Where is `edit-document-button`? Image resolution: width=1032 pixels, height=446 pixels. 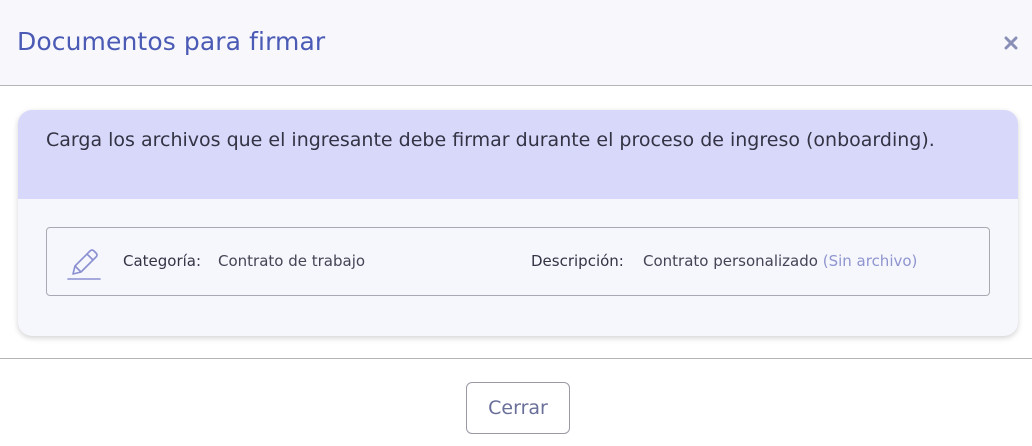
edit-document-button is located at coordinates (84, 263).